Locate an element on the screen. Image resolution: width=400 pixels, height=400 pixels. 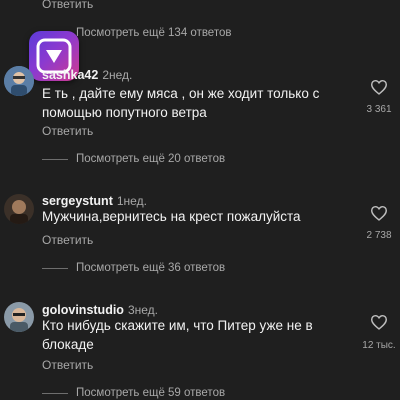
like-count: 2 738 is located at coordinates (379, 235).